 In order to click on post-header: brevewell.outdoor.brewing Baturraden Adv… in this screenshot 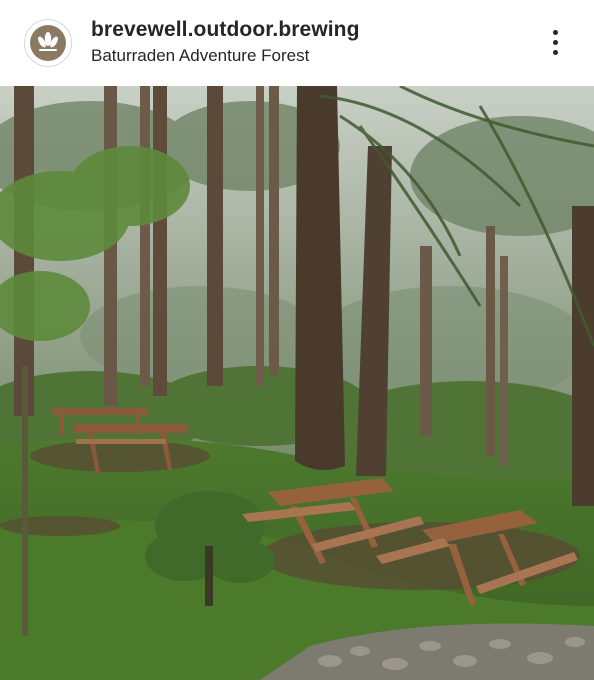, I will do `click(297, 43)`.